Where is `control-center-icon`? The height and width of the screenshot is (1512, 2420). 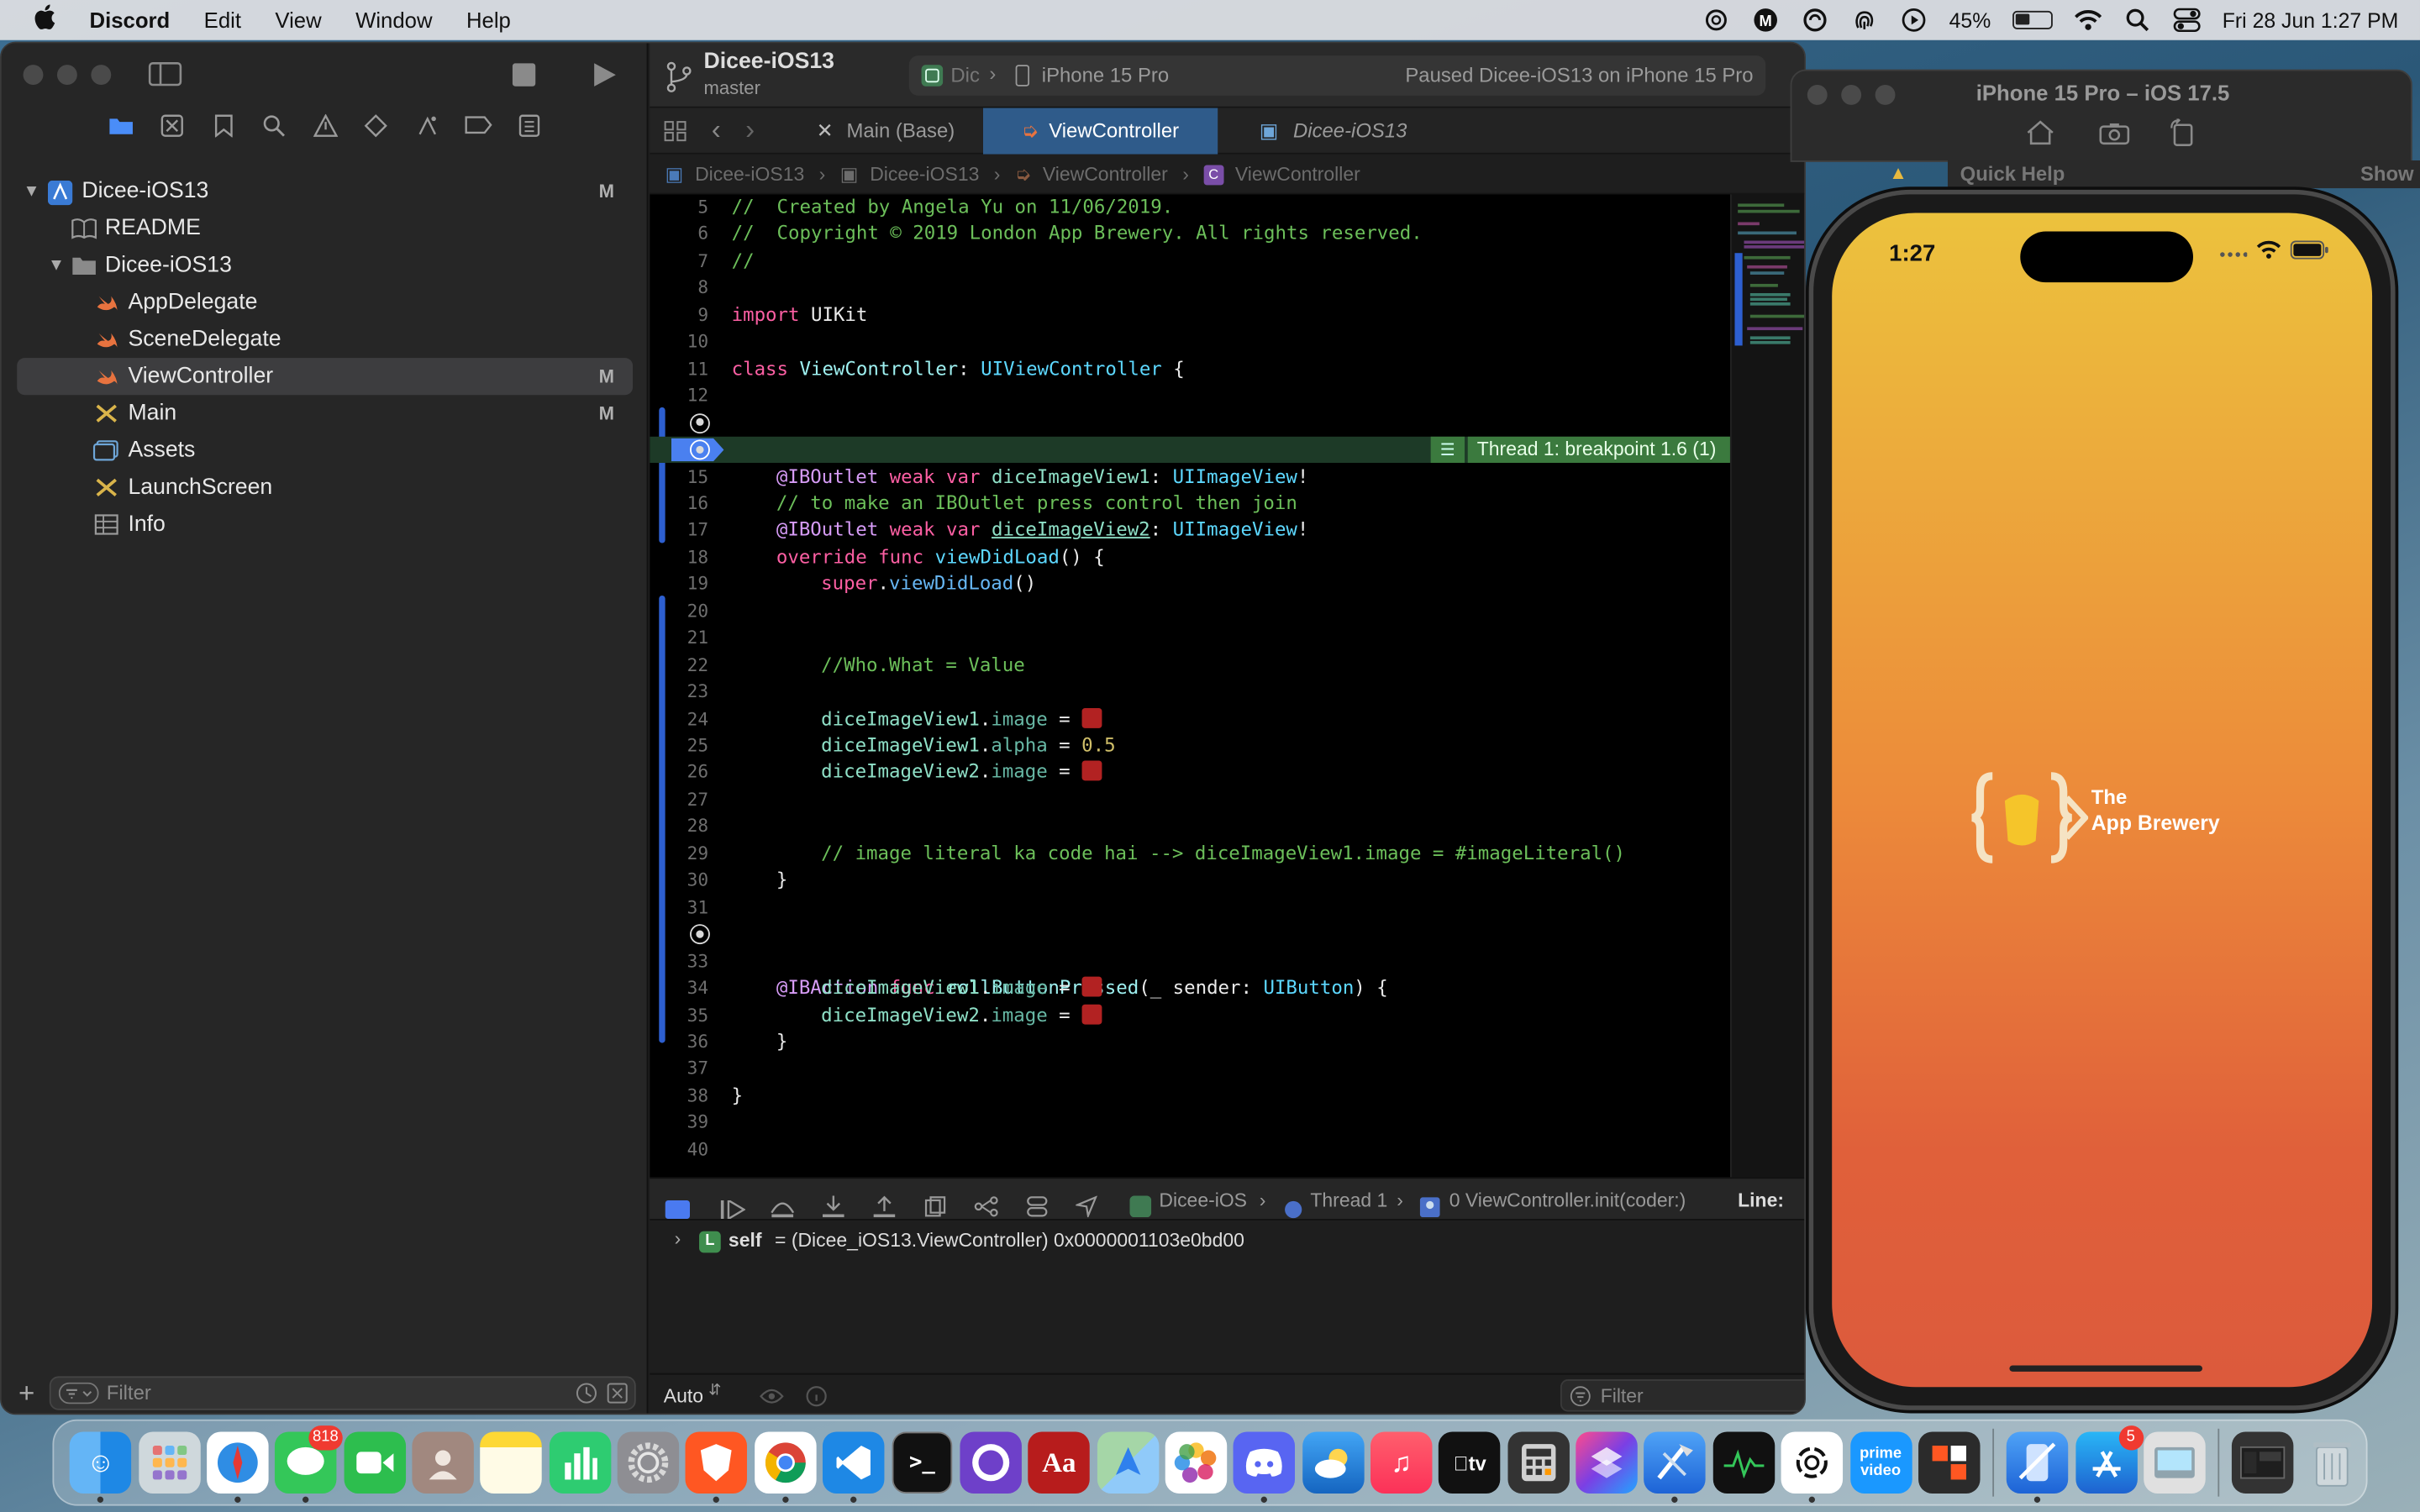
control-center-icon is located at coordinates (2187, 20).